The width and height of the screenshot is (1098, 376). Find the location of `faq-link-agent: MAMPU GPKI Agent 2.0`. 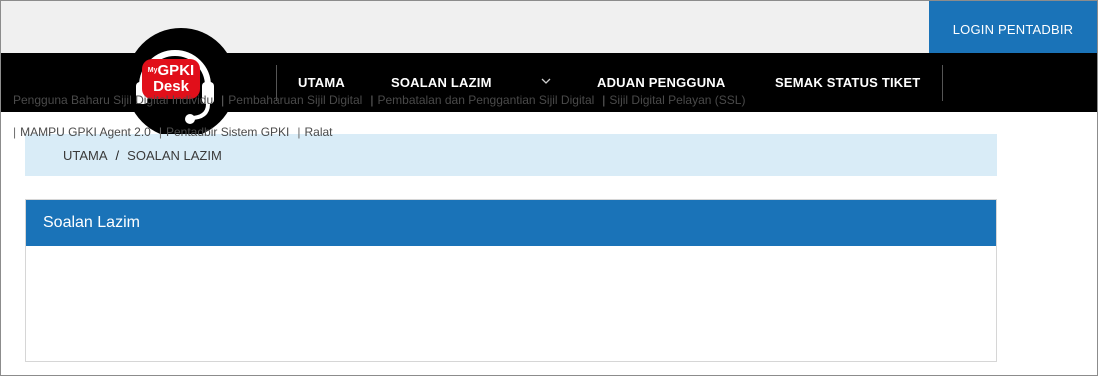

faq-link-agent: MAMPU GPKI Agent 2.0 is located at coordinates (85, 132).